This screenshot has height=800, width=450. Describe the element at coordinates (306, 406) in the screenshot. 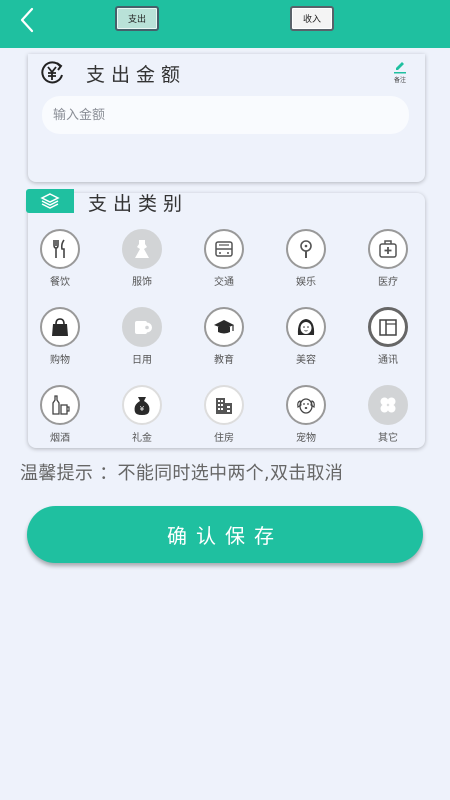

I see `dog-icon` at that location.